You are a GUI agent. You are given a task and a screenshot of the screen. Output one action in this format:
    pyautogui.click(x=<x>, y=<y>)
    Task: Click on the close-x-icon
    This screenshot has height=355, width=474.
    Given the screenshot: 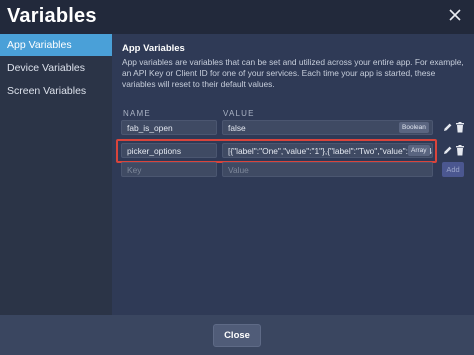 What is the action you would take?
    pyautogui.click(x=455, y=15)
    